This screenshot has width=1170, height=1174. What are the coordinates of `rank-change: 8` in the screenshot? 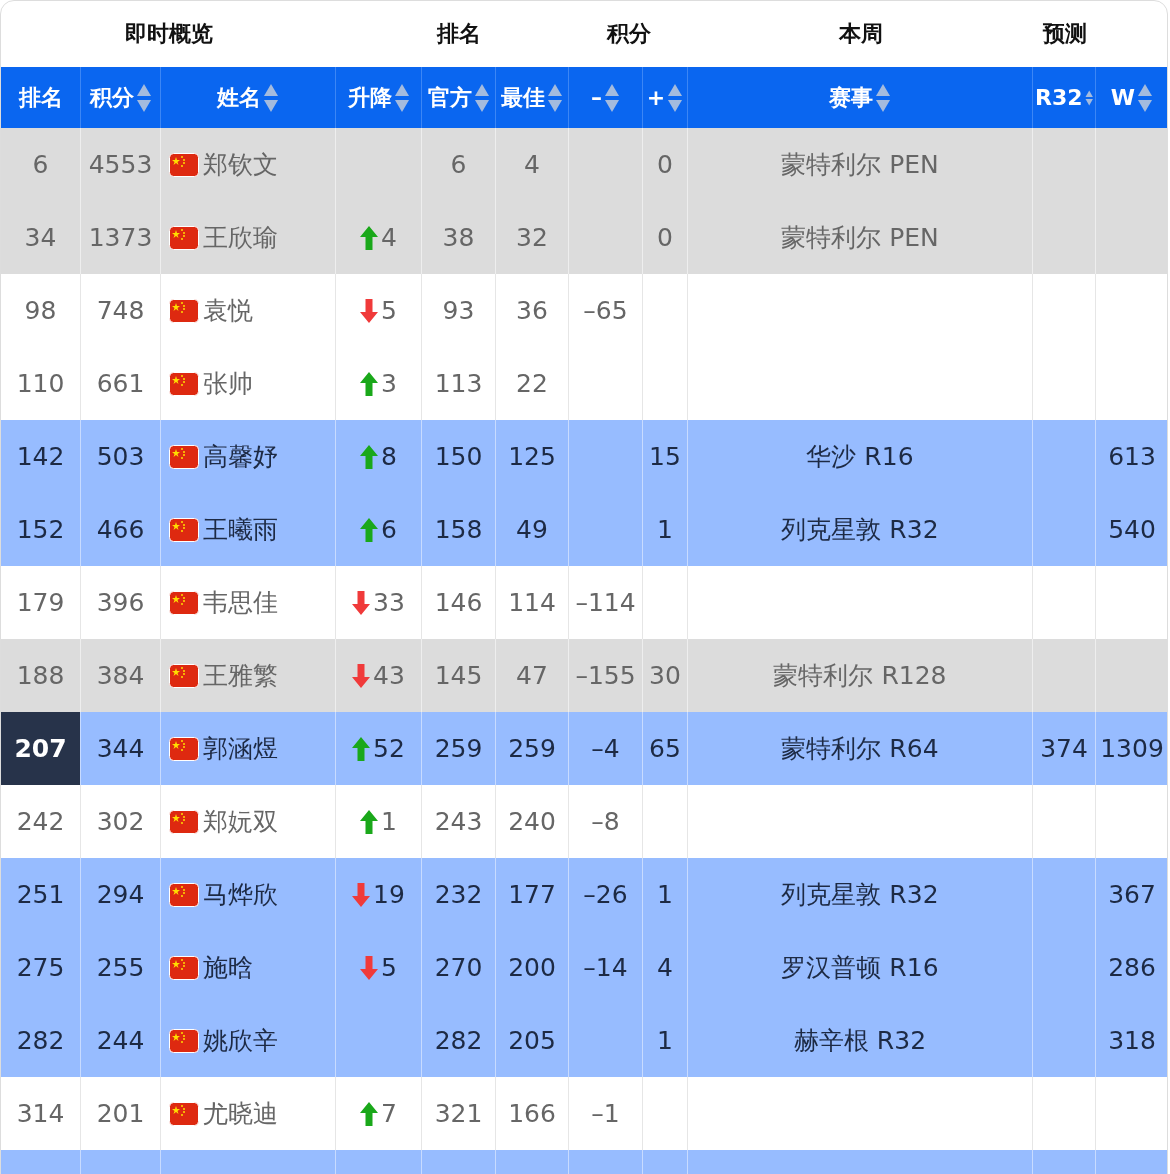 It's located at (389, 456).